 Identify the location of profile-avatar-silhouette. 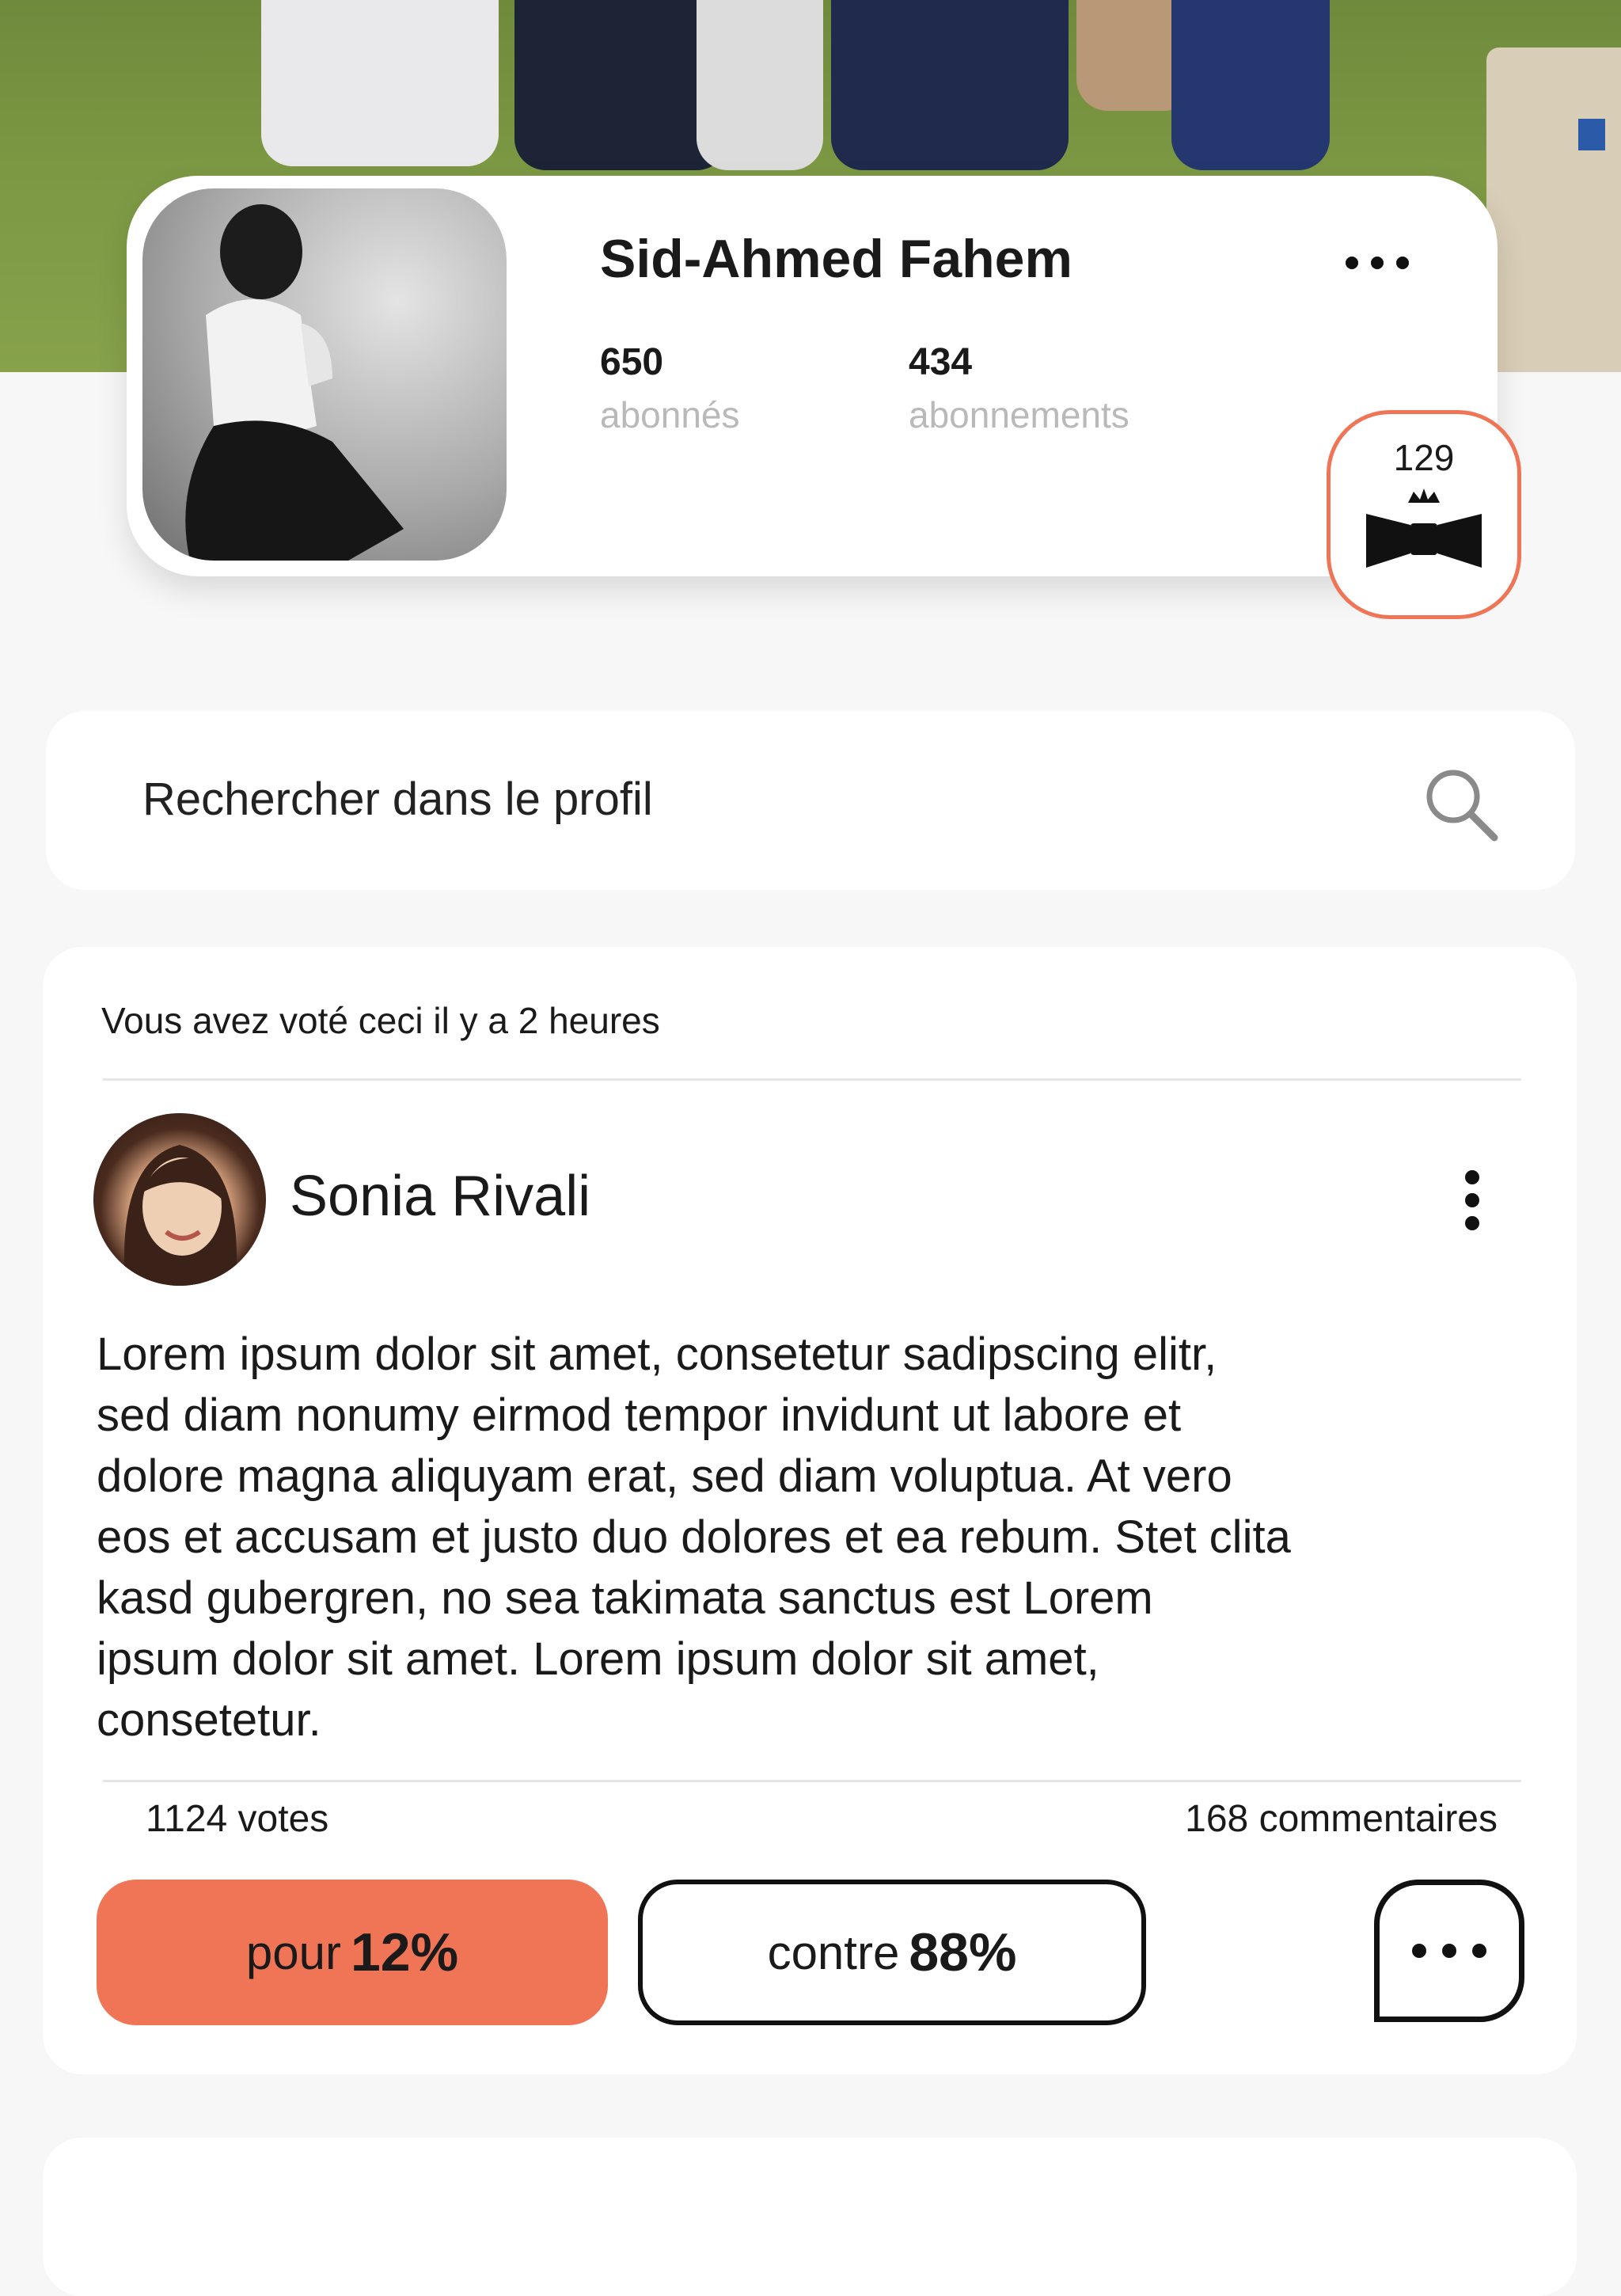
(294, 382).